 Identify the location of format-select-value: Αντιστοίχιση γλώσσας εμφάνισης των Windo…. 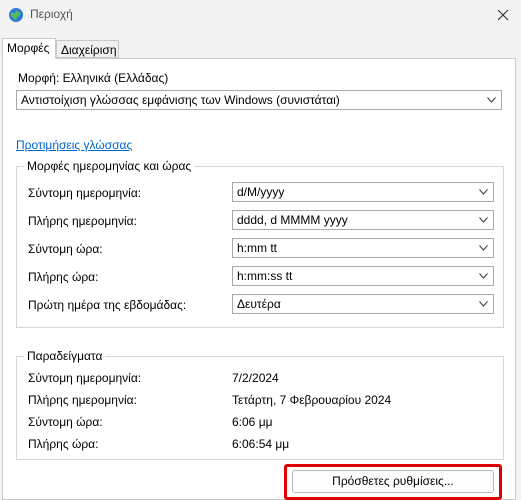
(180, 100).